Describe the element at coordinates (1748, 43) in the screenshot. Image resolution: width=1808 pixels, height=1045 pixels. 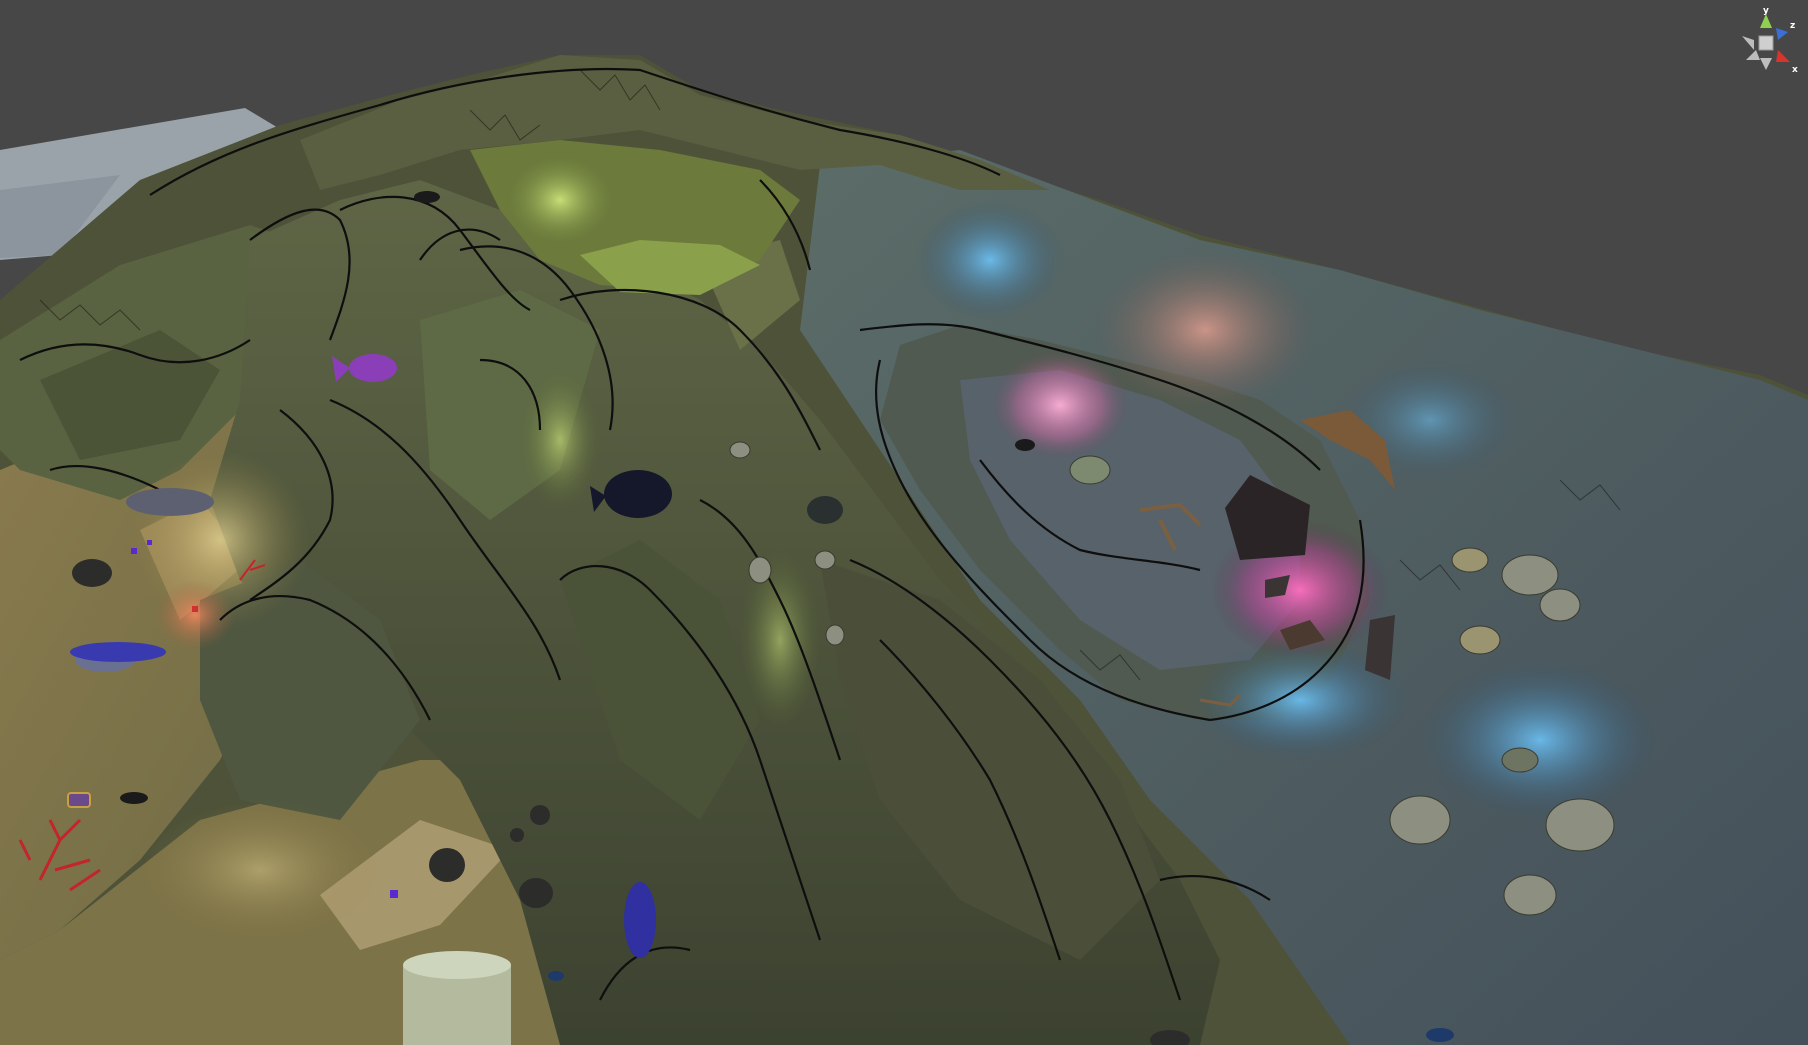
I see `neg-x-cone` at that location.